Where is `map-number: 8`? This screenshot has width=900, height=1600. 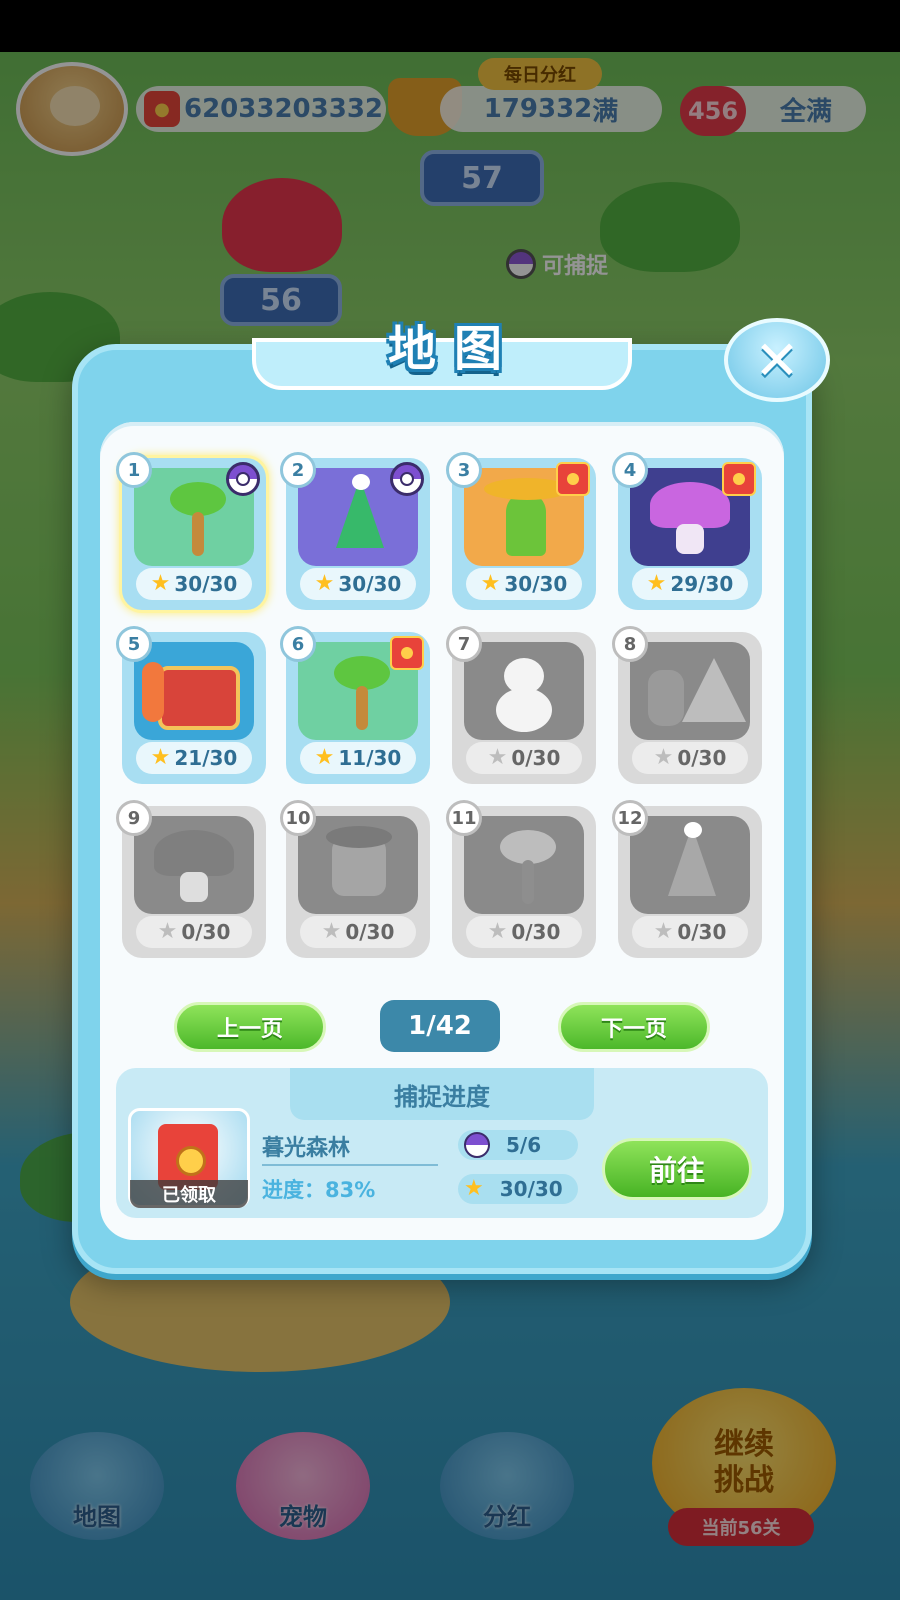
map-number: 8 is located at coordinates (630, 644).